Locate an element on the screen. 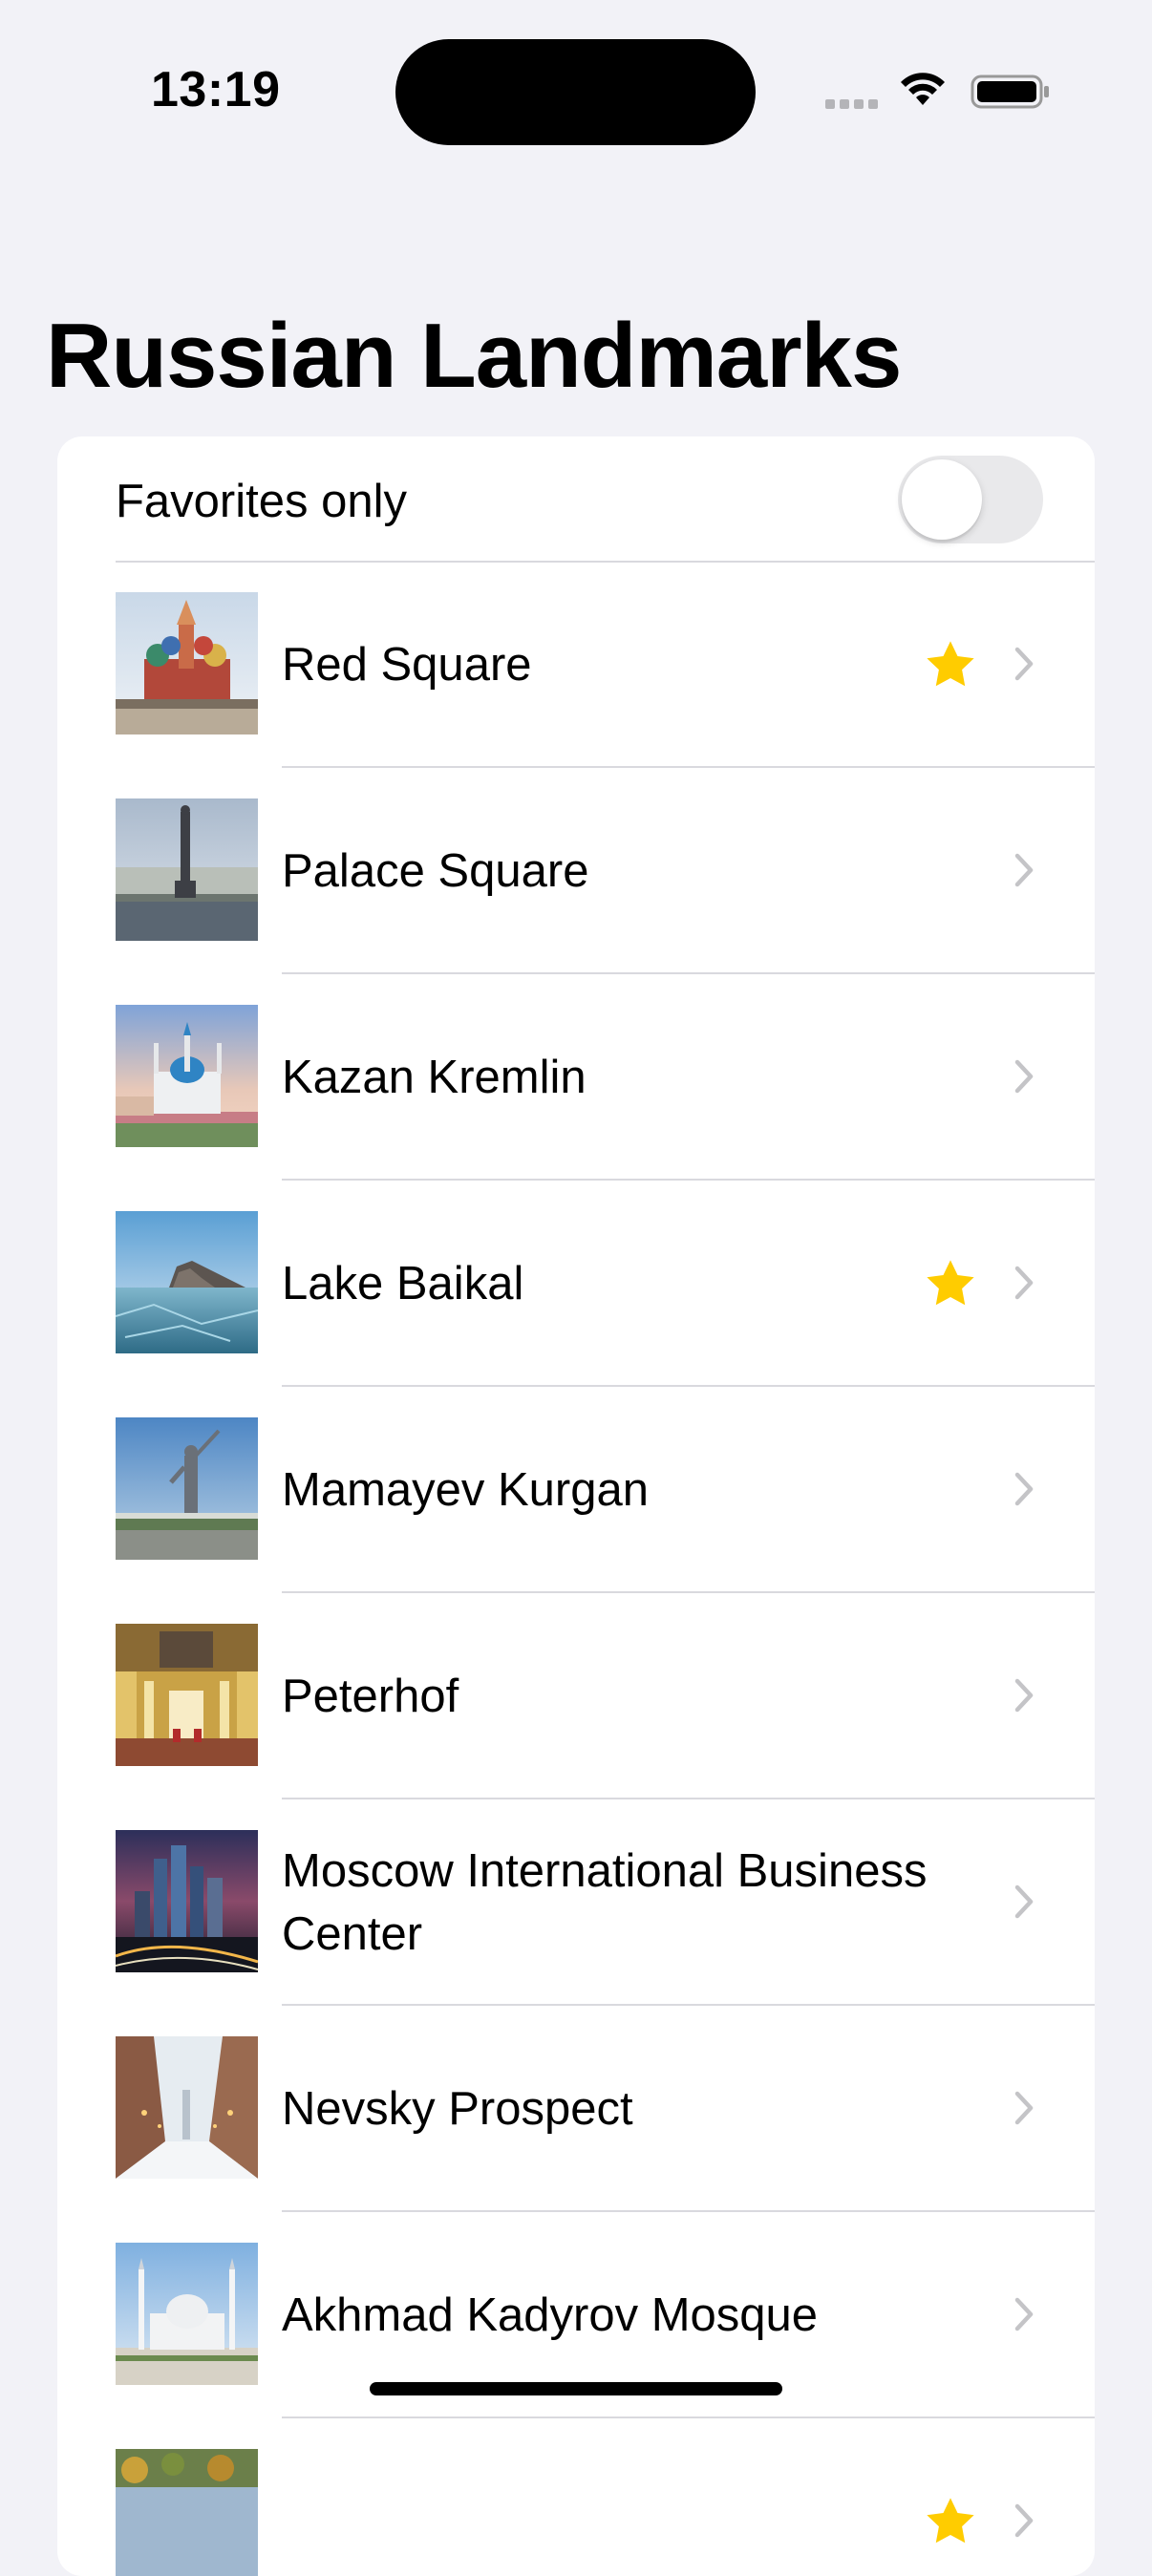 The image size is (1152, 2576). favorites-filter-row: Favorites only is located at coordinates (576, 499).